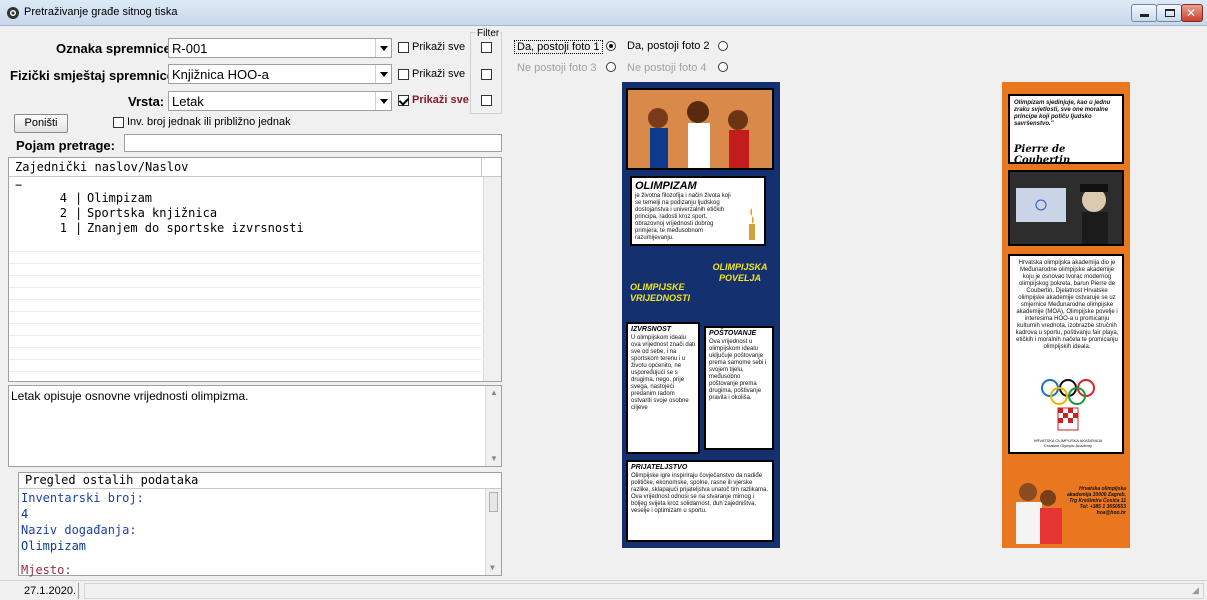 This screenshot has width=1207, height=600. I want to click on list-item-count: 1, so click(63, 228).